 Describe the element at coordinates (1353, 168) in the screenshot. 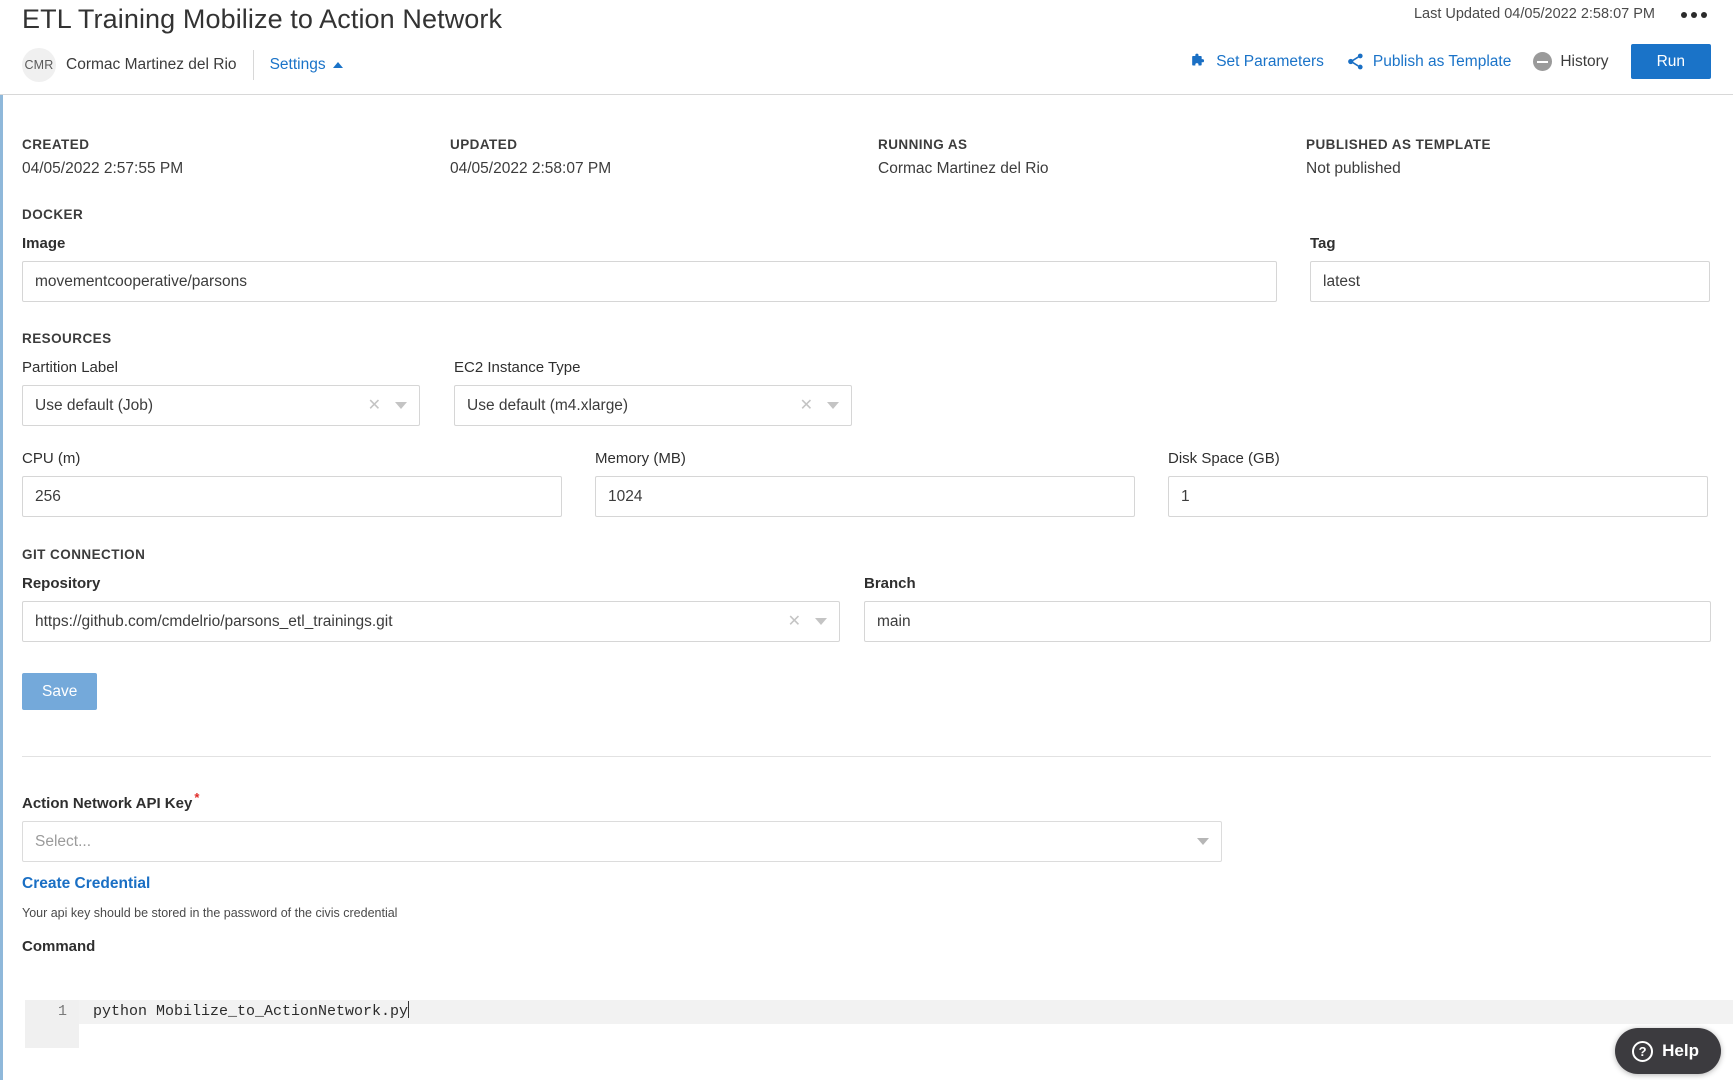

I see `published-value: Not published` at that location.